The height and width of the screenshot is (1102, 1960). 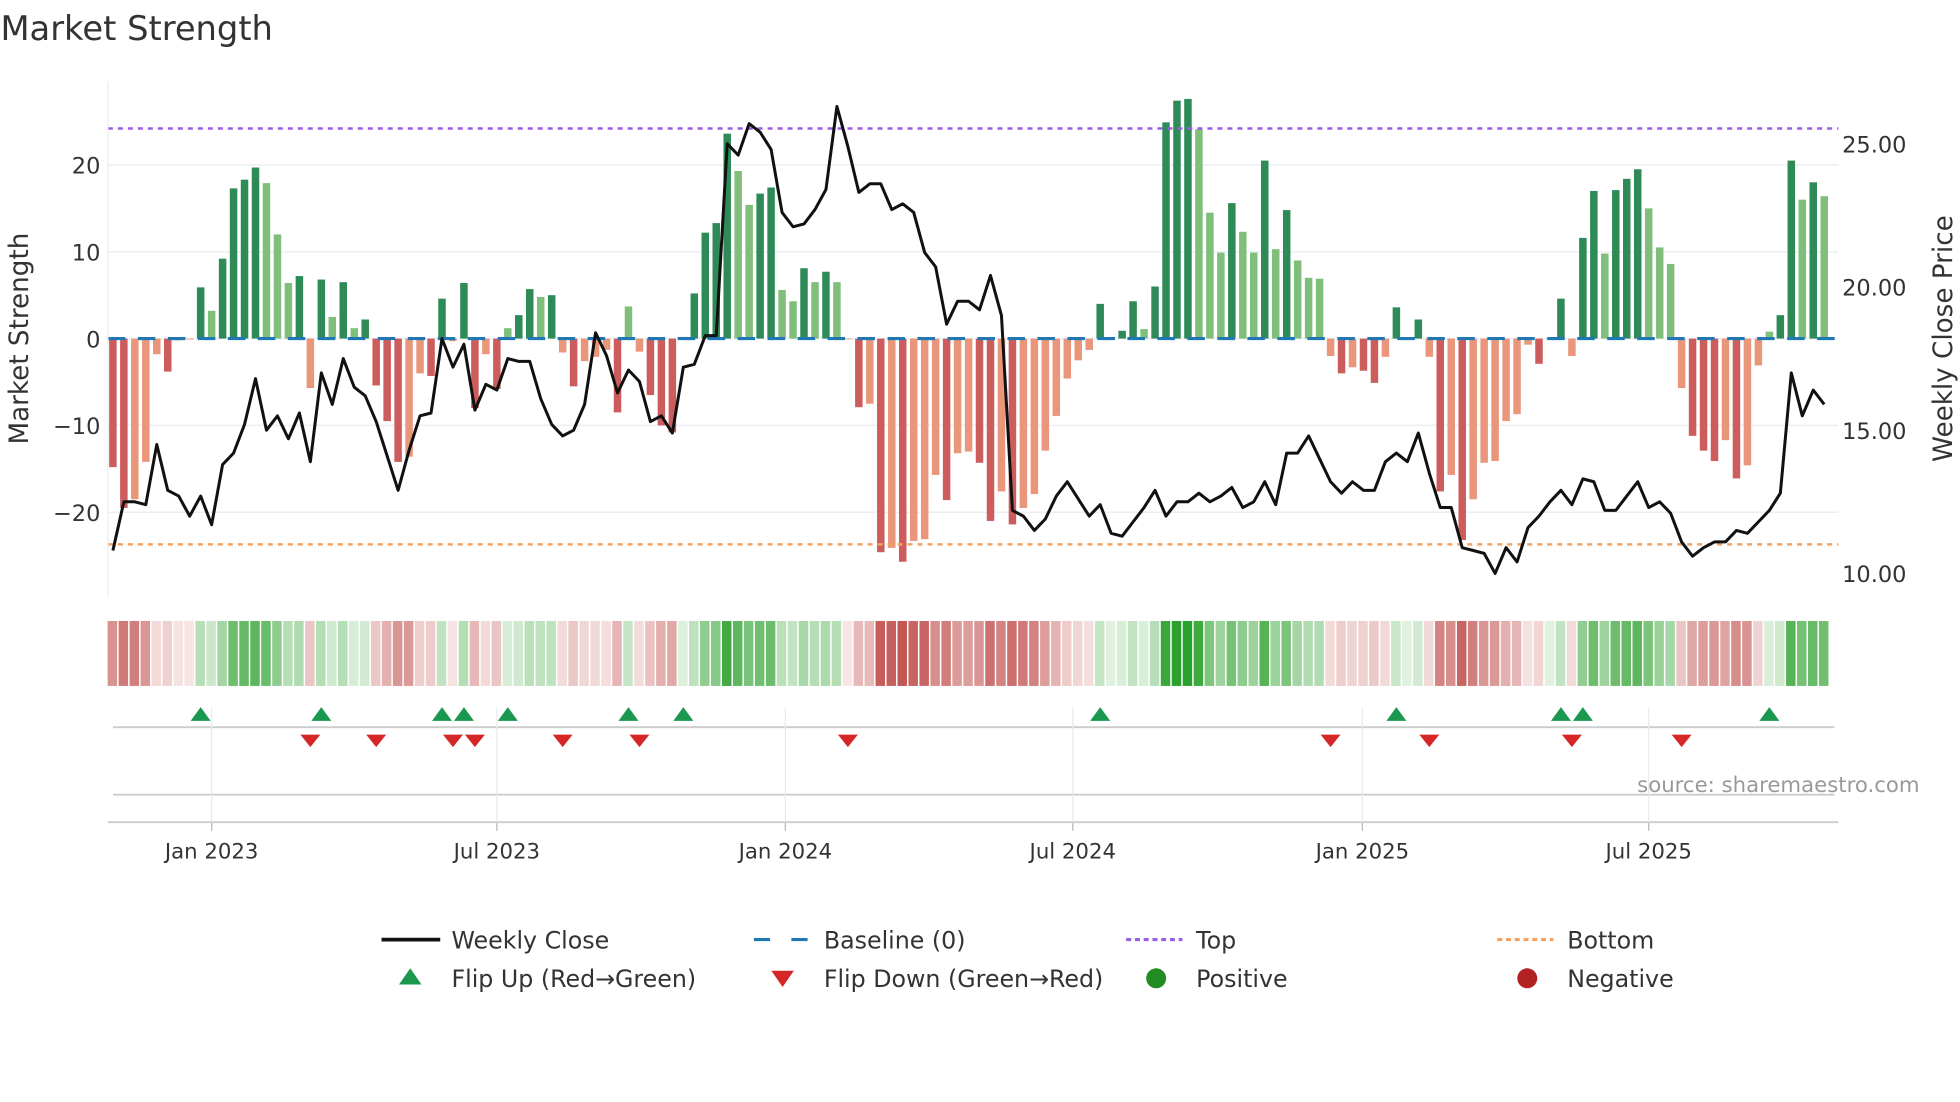 I want to click on y2-tick-label: 25.00, so click(x=1874, y=145).